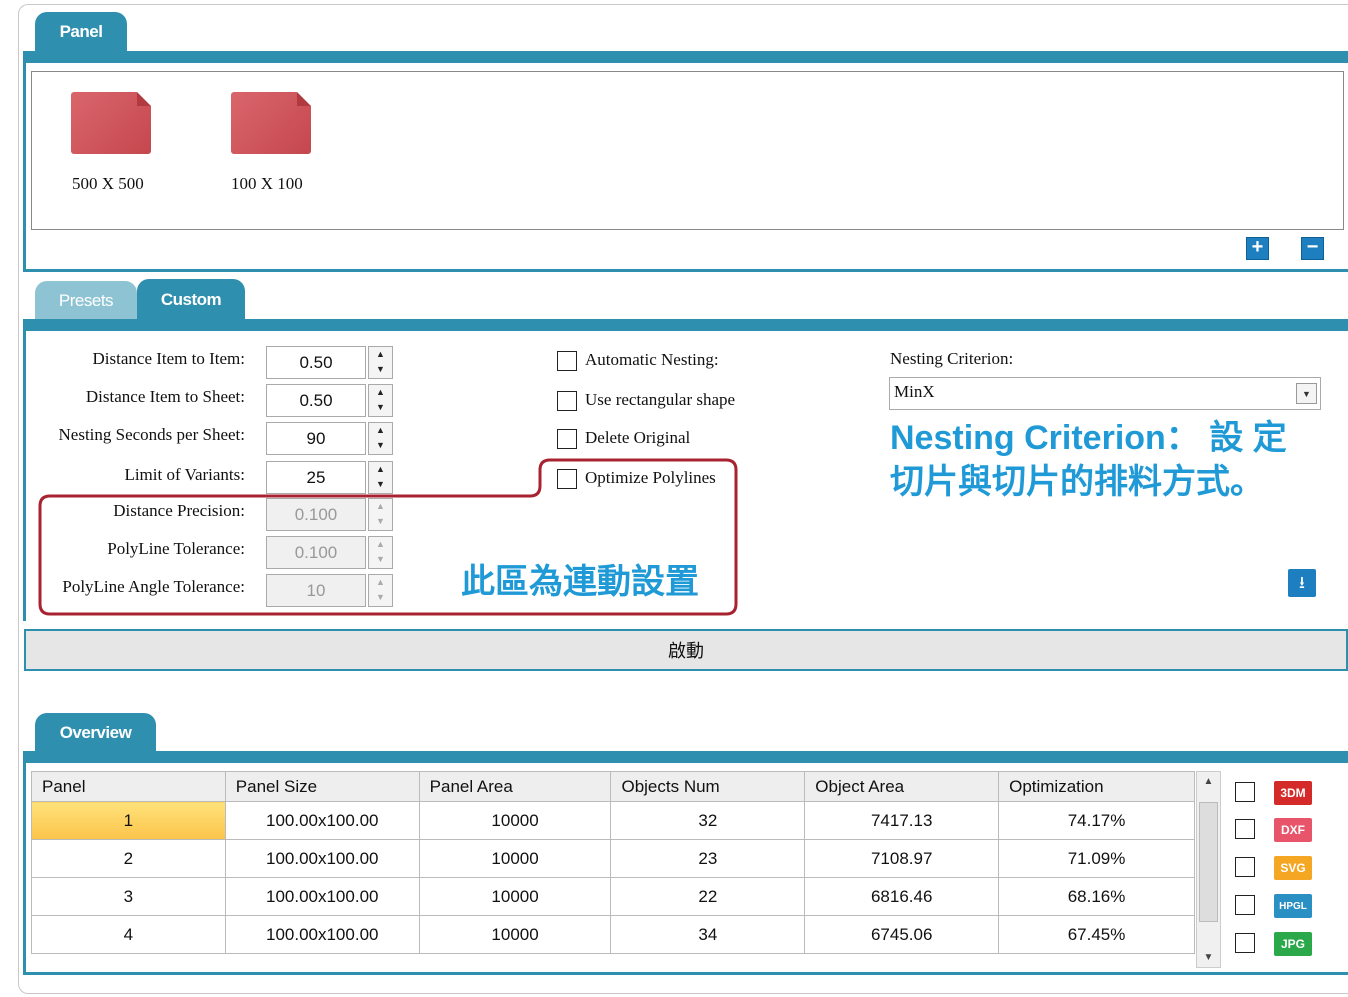 The width and height of the screenshot is (1348, 997). I want to click on tab-overview: Overview, so click(95, 733).